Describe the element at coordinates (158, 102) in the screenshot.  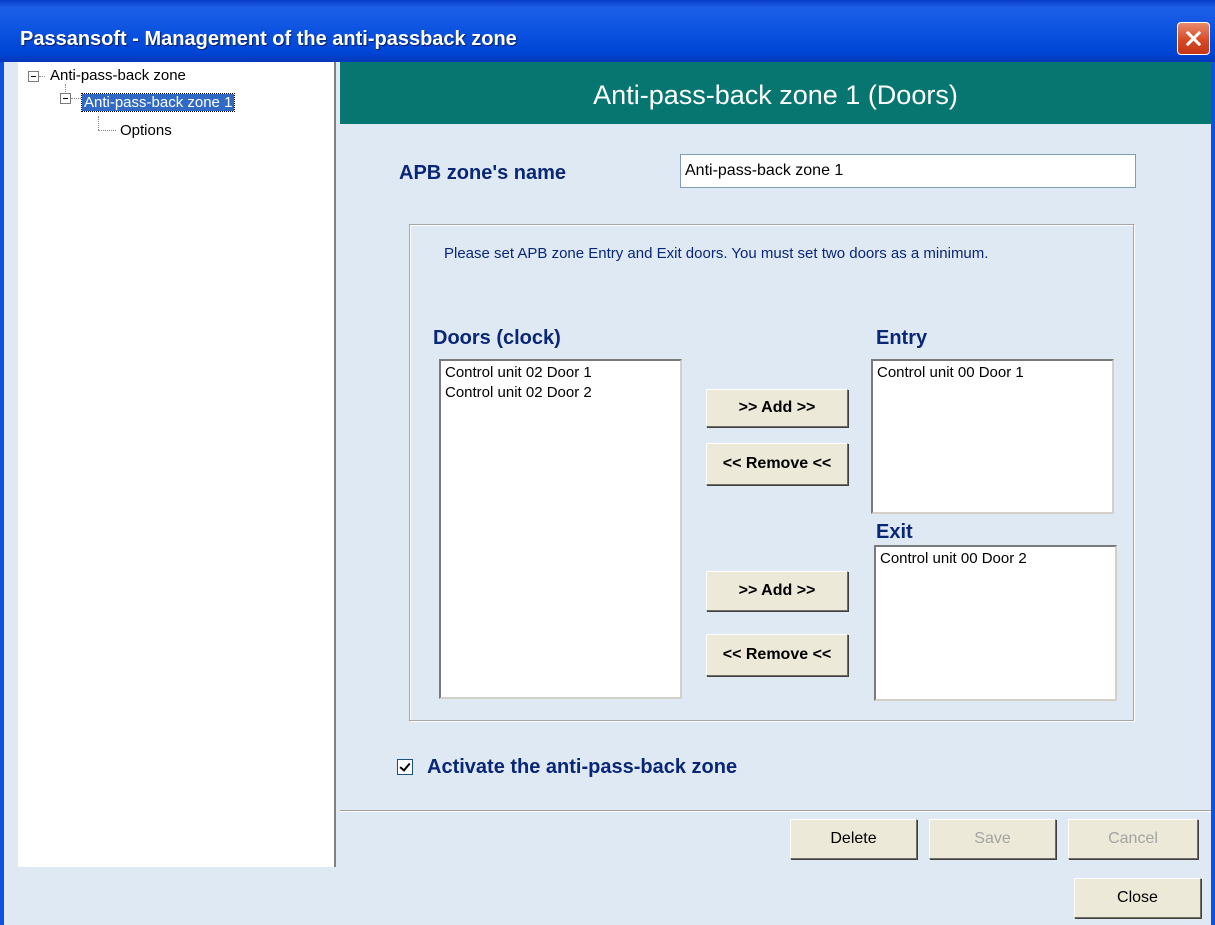
I see `tree-item-zone-1: Anti-pass-back zone 1` at that location.